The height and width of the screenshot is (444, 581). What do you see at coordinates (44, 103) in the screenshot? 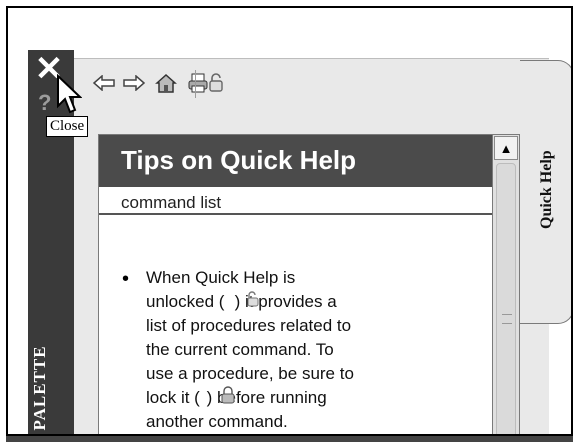
I see `help-icon: ?` at bounding box center [44, 103].